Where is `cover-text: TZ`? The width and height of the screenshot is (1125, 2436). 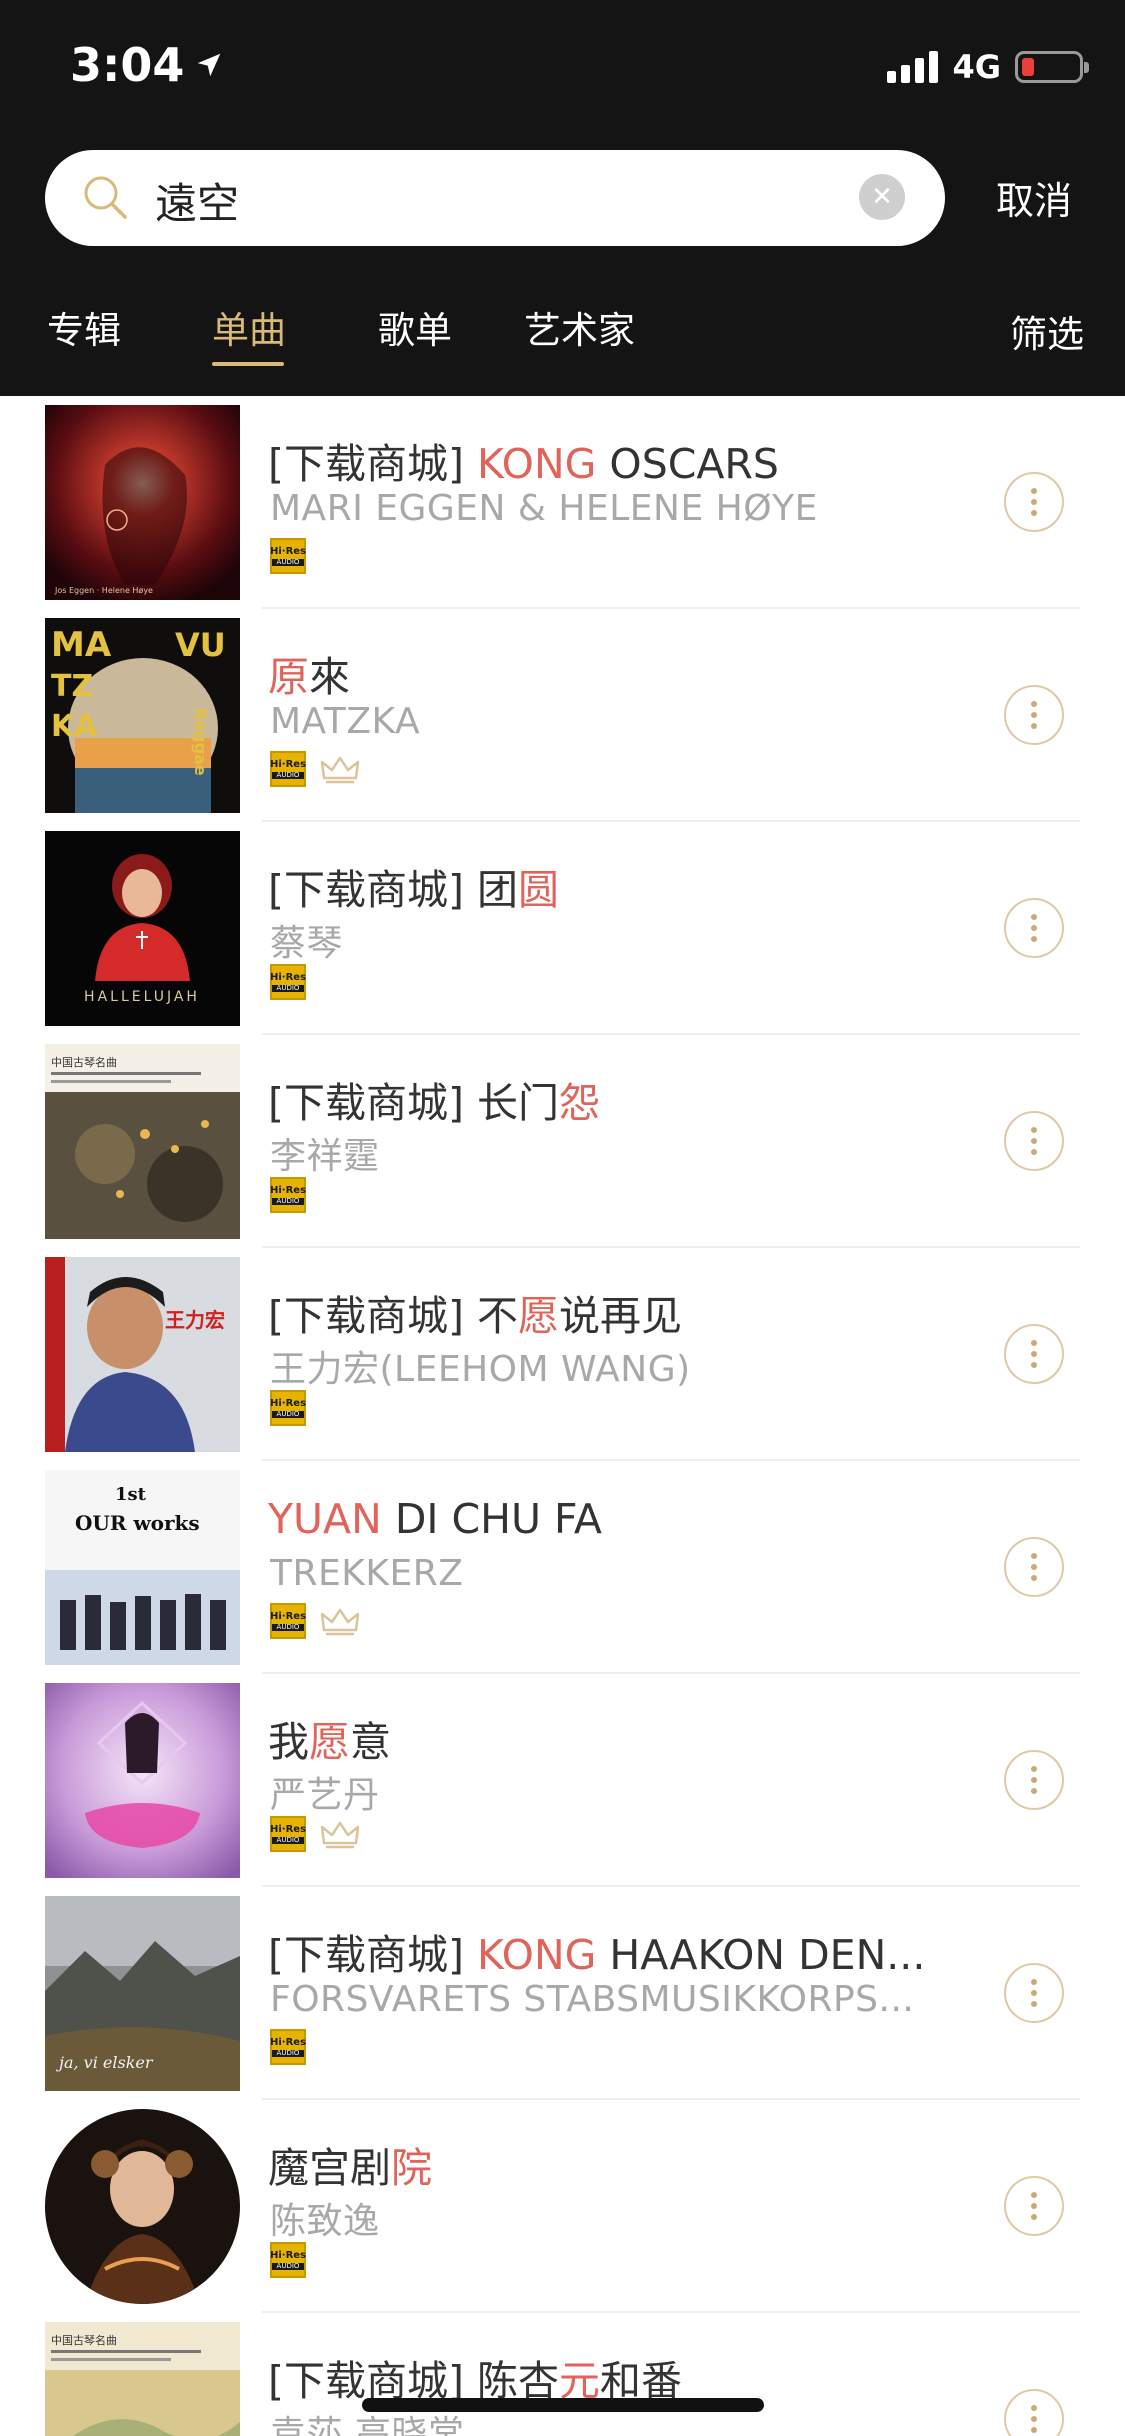
cover-text: TZ is located at coordinates (72, 686).